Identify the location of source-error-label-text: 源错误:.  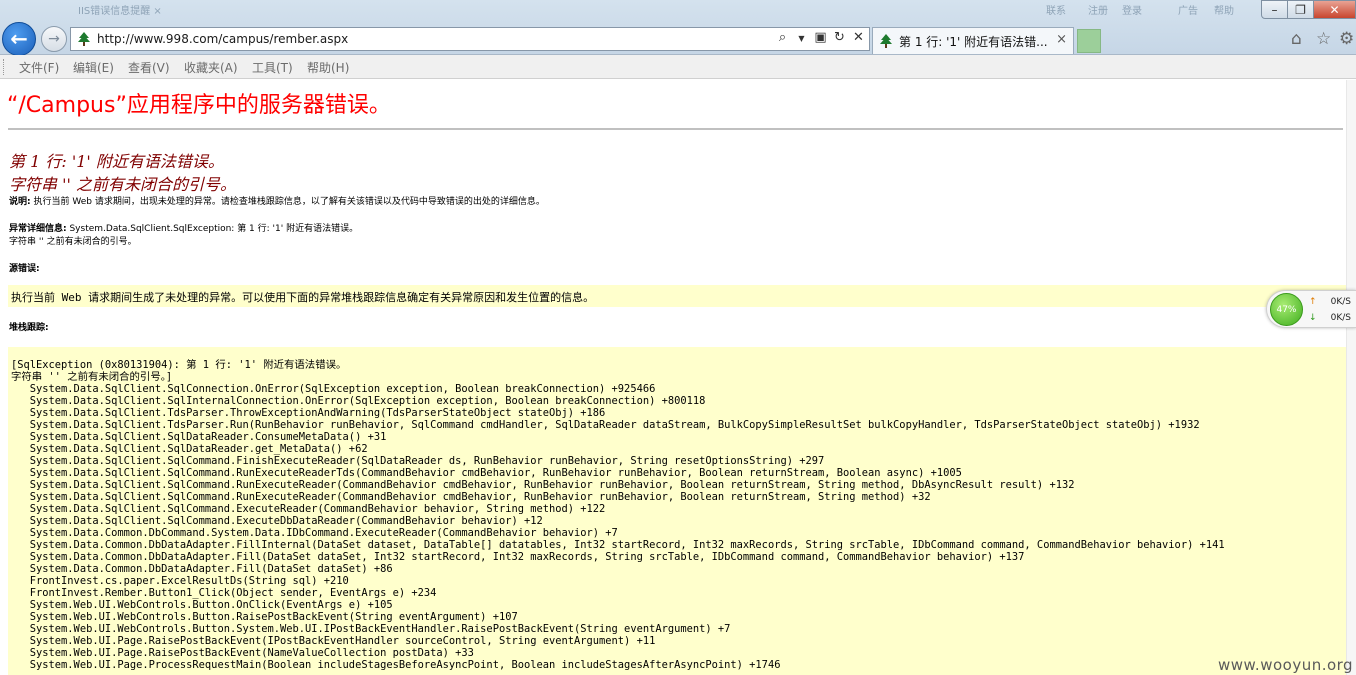
(24, 269).